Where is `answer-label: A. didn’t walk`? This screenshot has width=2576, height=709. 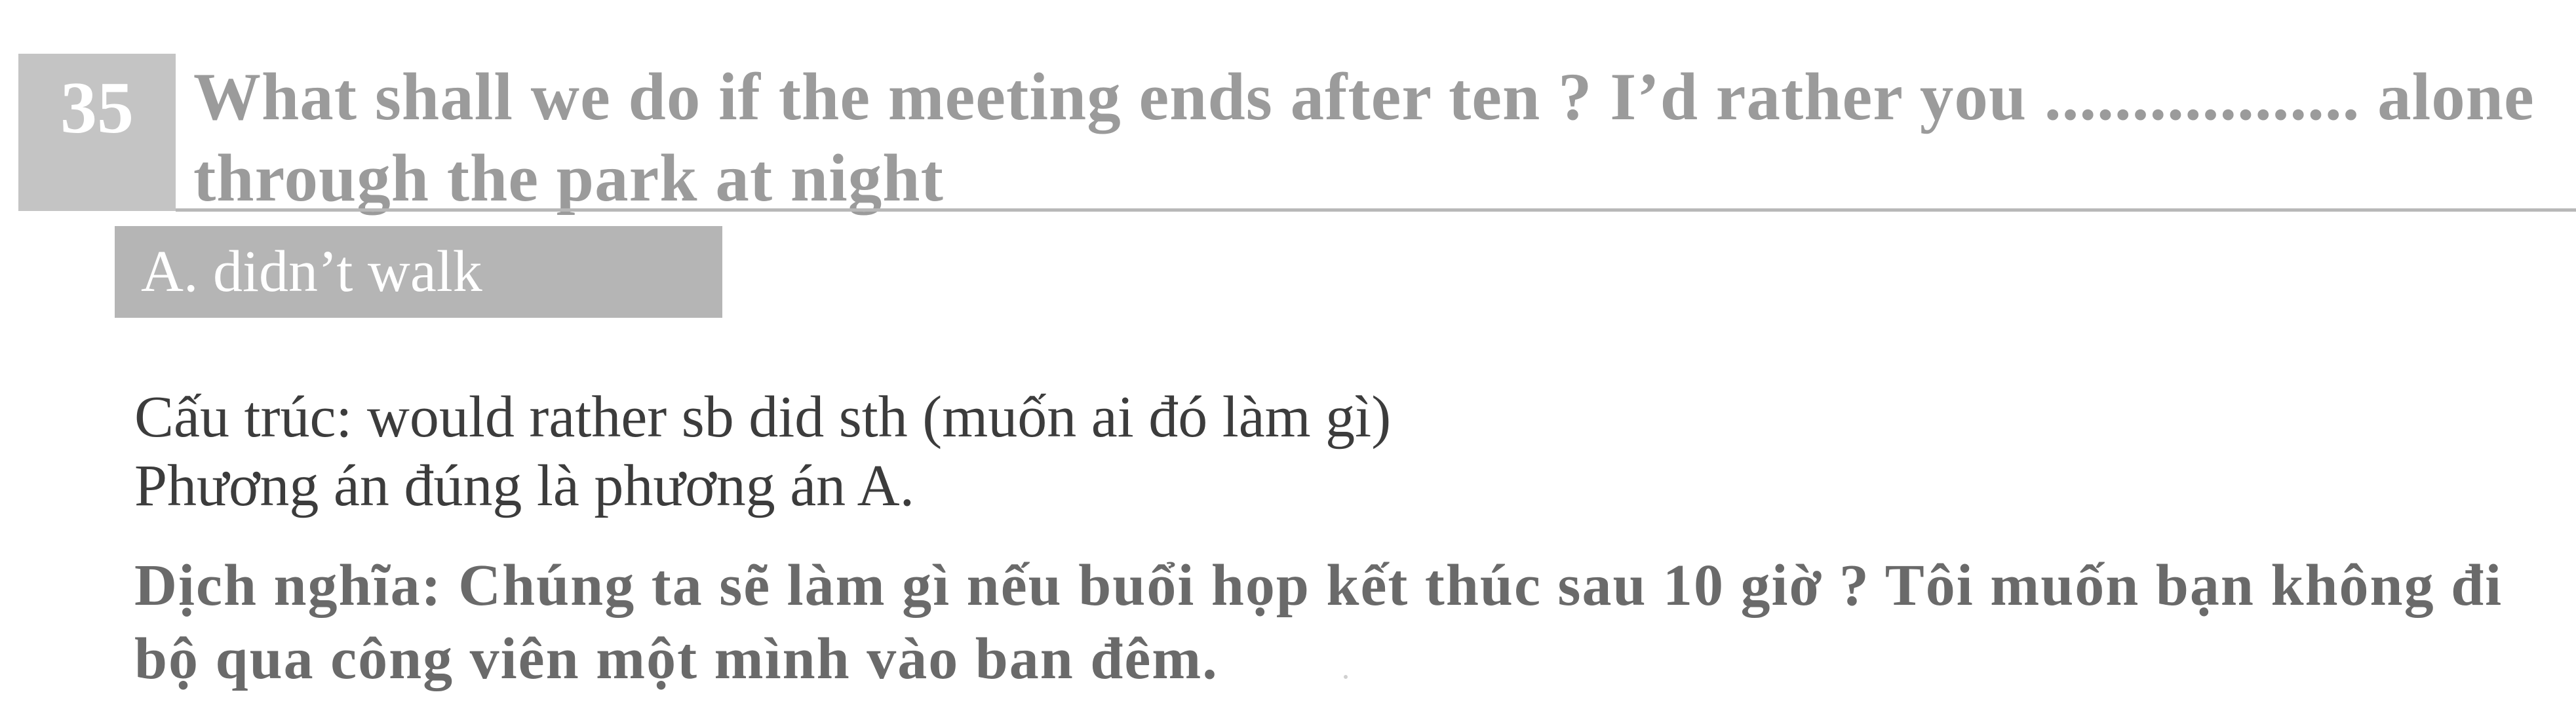 answer-label: A. didn’t walk is located at coordinates (311, 271).